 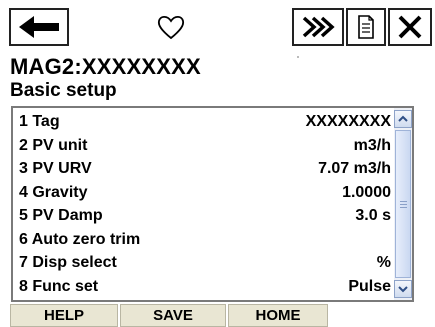 I want to click on double-chevron-right-icon, so click(x=318, y=27).